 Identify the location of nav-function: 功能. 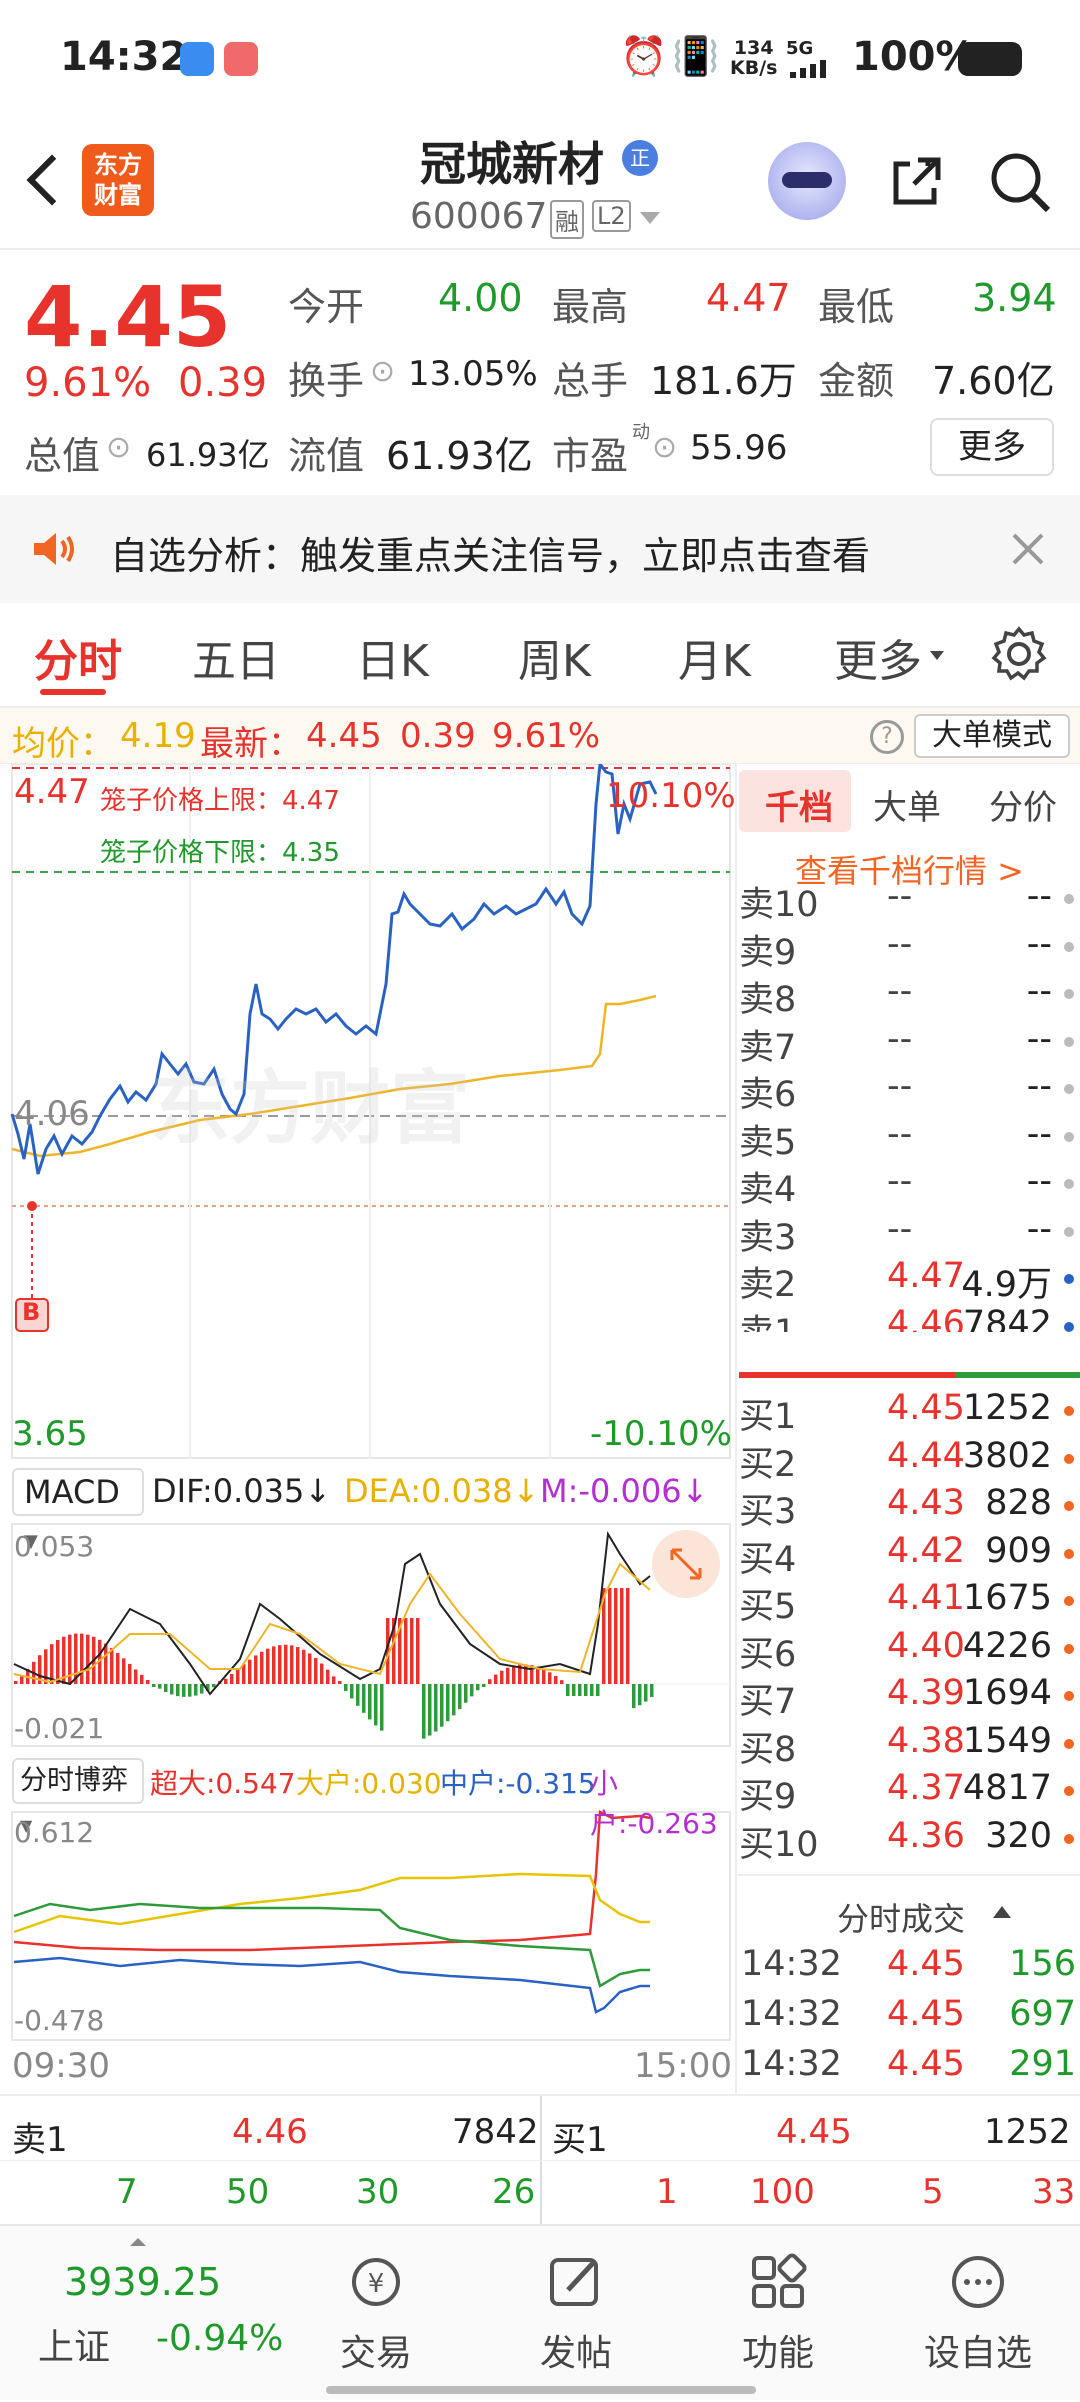
(778, 2301).